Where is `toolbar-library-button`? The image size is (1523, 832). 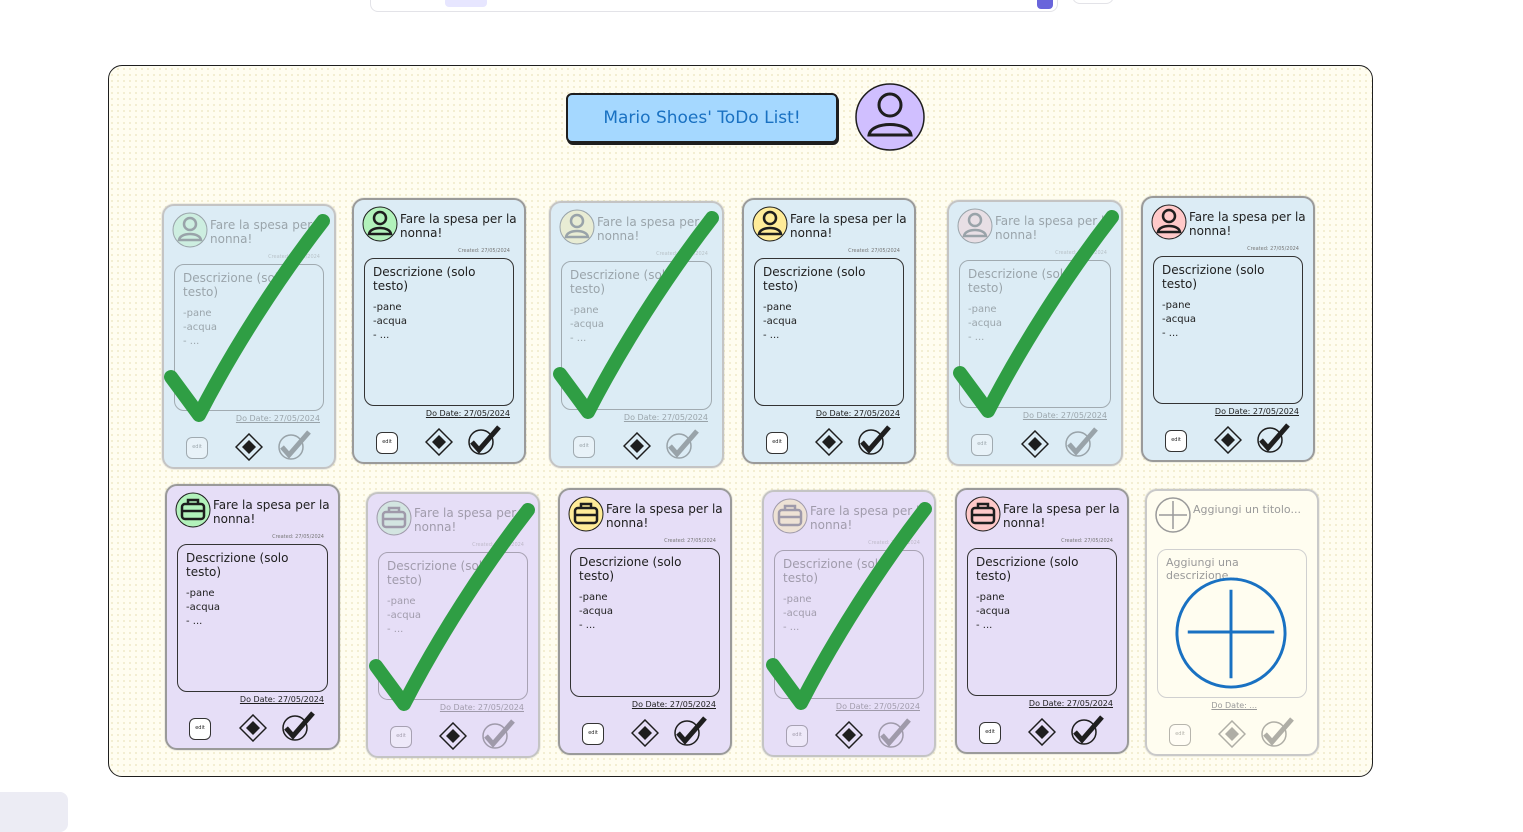
toolbar-library-button is located at coordinates (1045, 4).